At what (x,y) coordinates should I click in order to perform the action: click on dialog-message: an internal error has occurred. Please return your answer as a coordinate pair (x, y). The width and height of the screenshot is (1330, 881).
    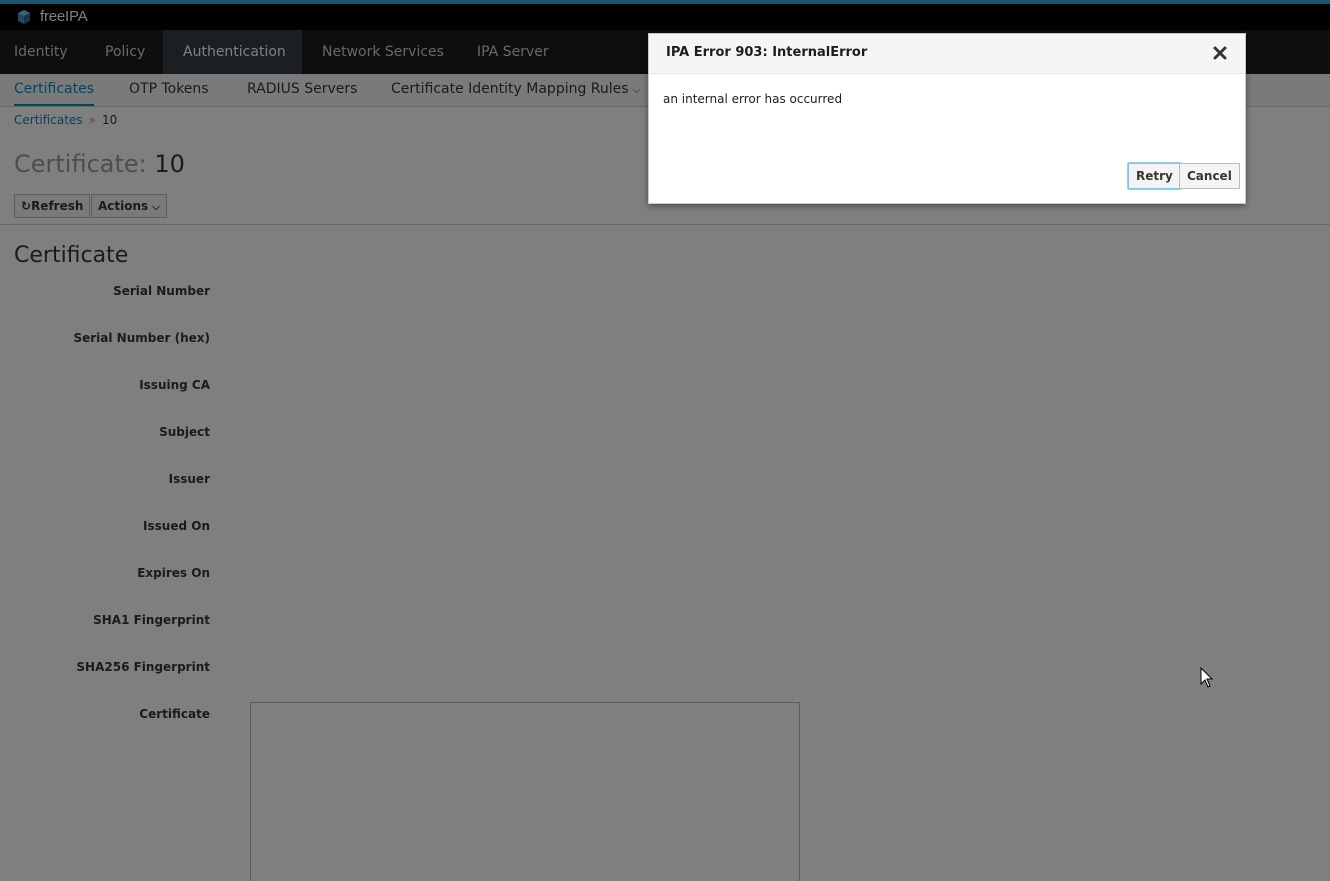
    Looking at the image, I should click on (753, 99).